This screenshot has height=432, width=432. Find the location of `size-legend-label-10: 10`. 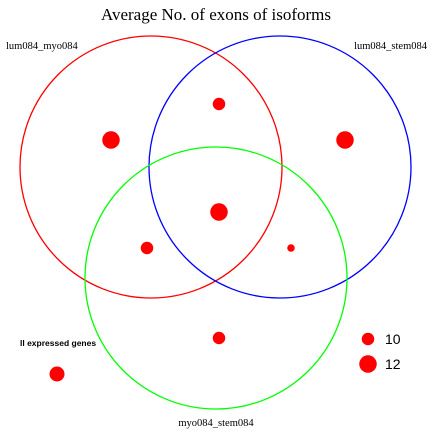

size-legend-label-10: 10 is located at coordinates (393, 339).